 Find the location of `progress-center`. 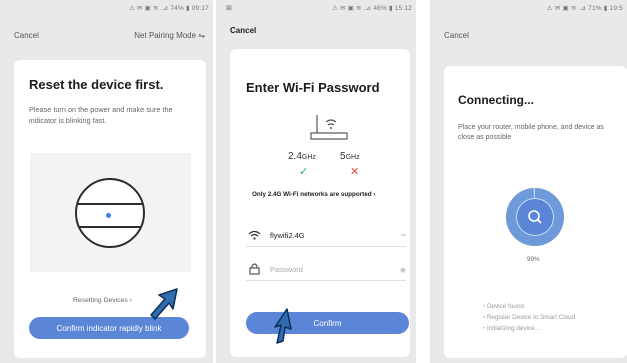

progress-center is located at coordinates (535, 217).